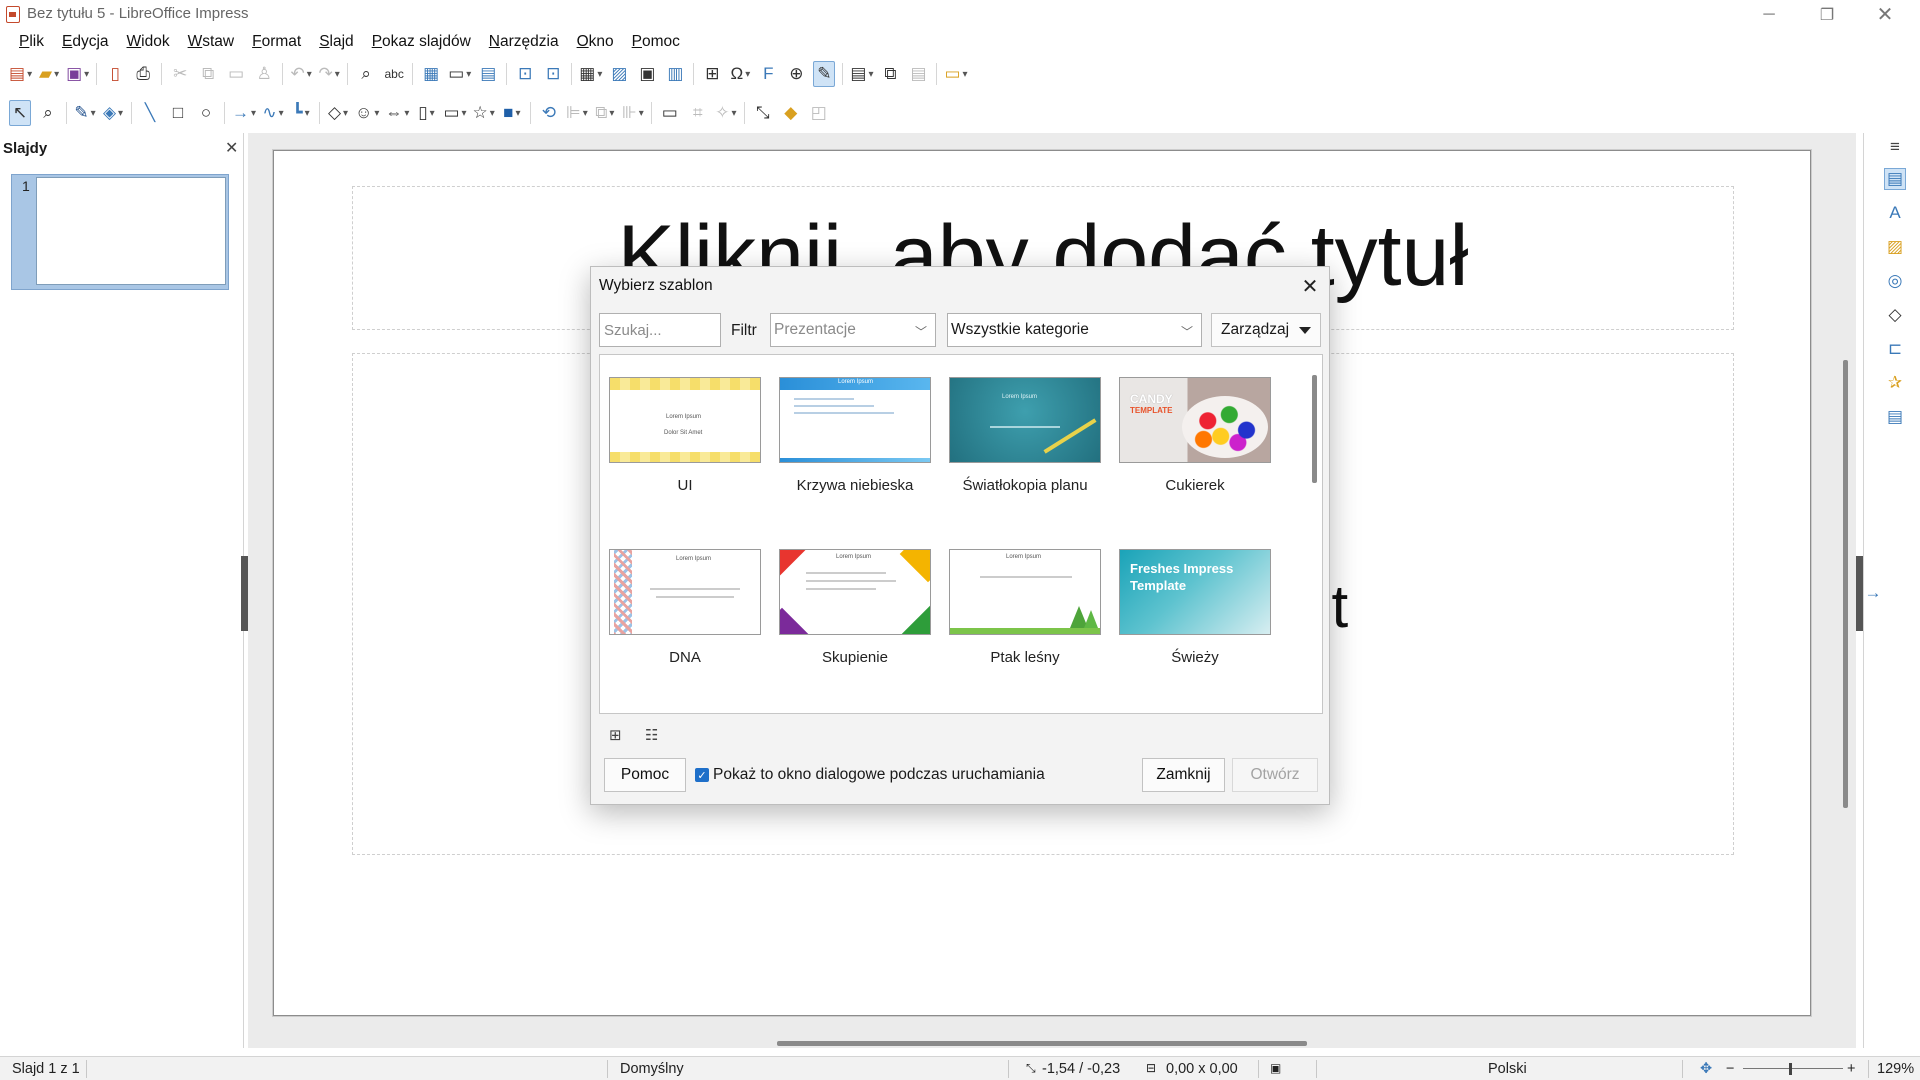 This screenshot has height=1080, width=1920. I want to click on menu-widok: Widok, so click(148, 42).